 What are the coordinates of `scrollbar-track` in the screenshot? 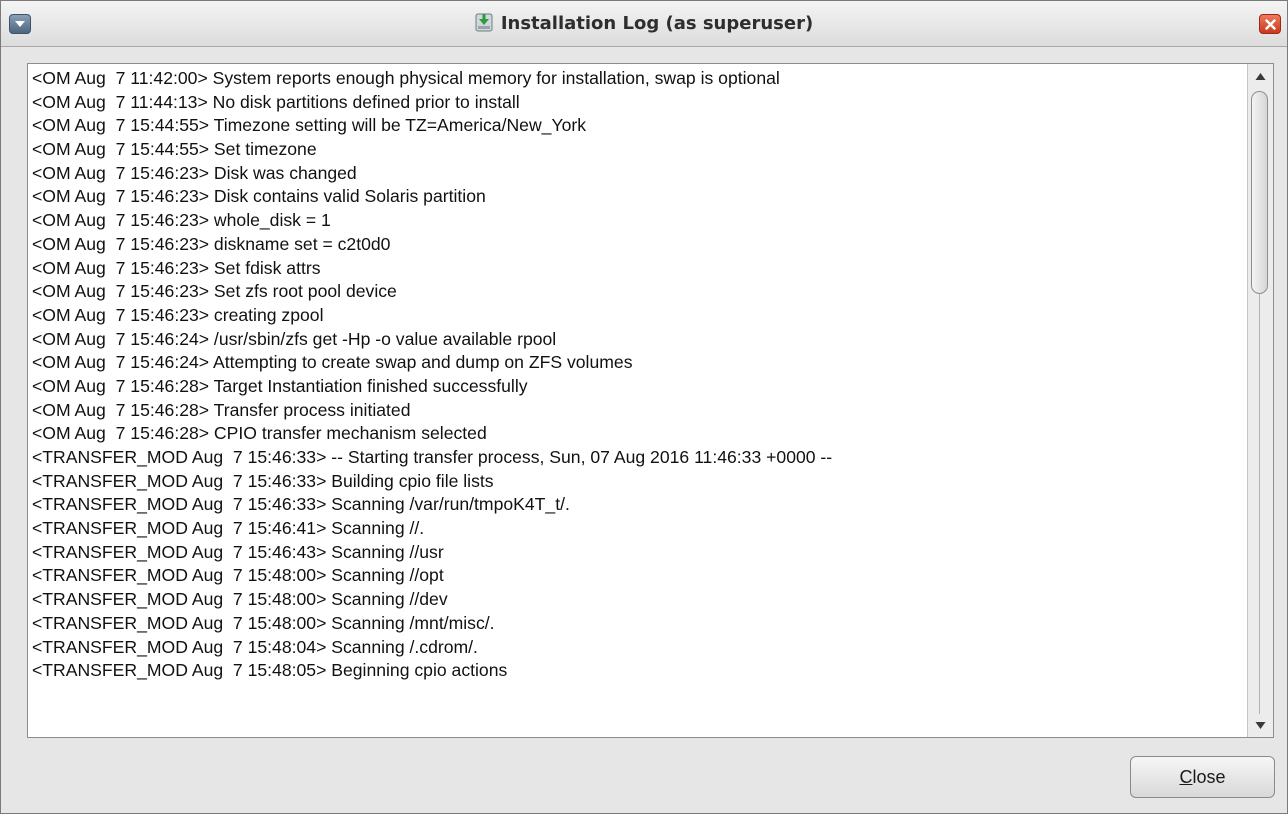 It's located at (1259, 504).